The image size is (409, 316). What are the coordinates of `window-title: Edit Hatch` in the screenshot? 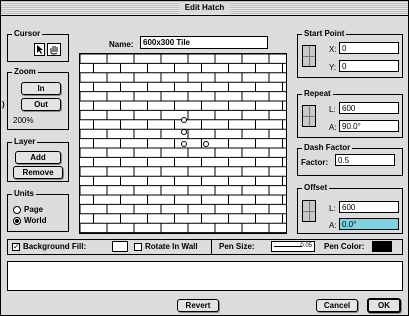 It's located at (204, 8).